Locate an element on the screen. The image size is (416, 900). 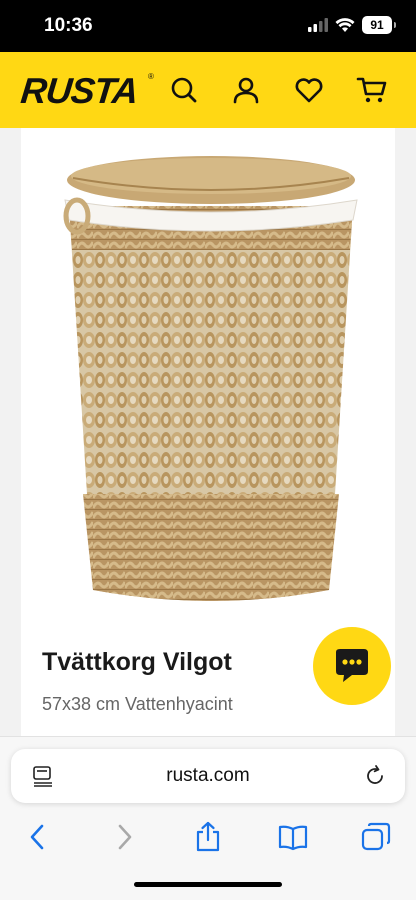
account-icon is located at coordinates (246, 90).